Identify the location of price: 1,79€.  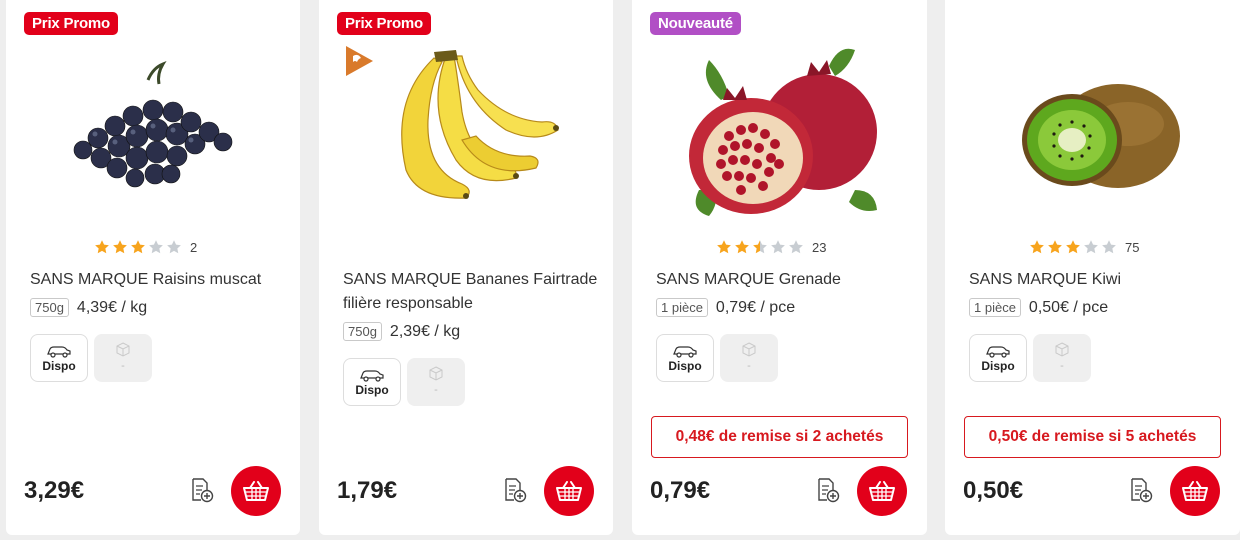
(367, 490).